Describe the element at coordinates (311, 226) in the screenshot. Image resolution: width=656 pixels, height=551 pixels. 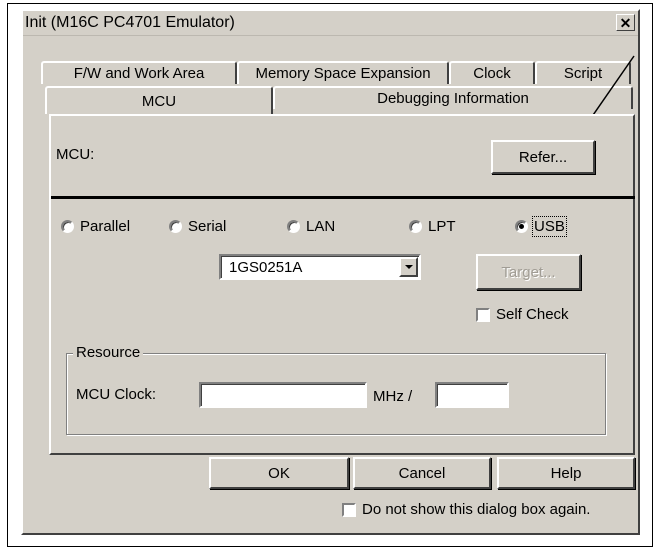
I see `radio-lan: LAN` at that location.